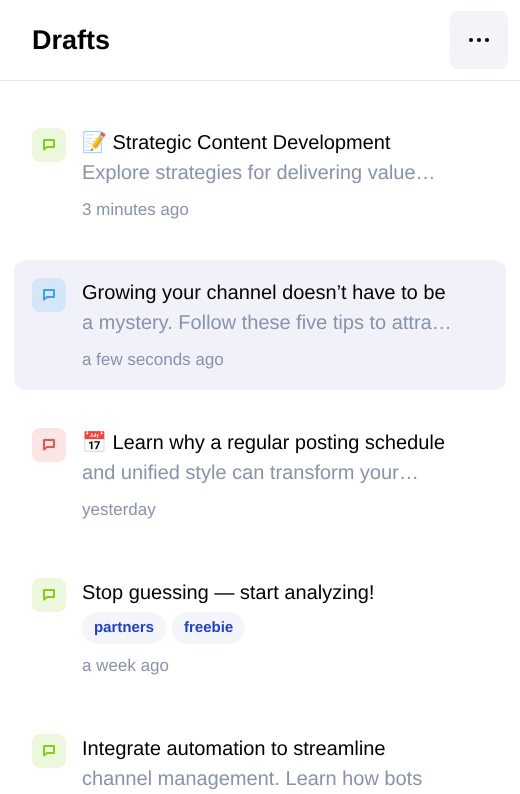  I want to click on tag: partners, so click(124, 628).